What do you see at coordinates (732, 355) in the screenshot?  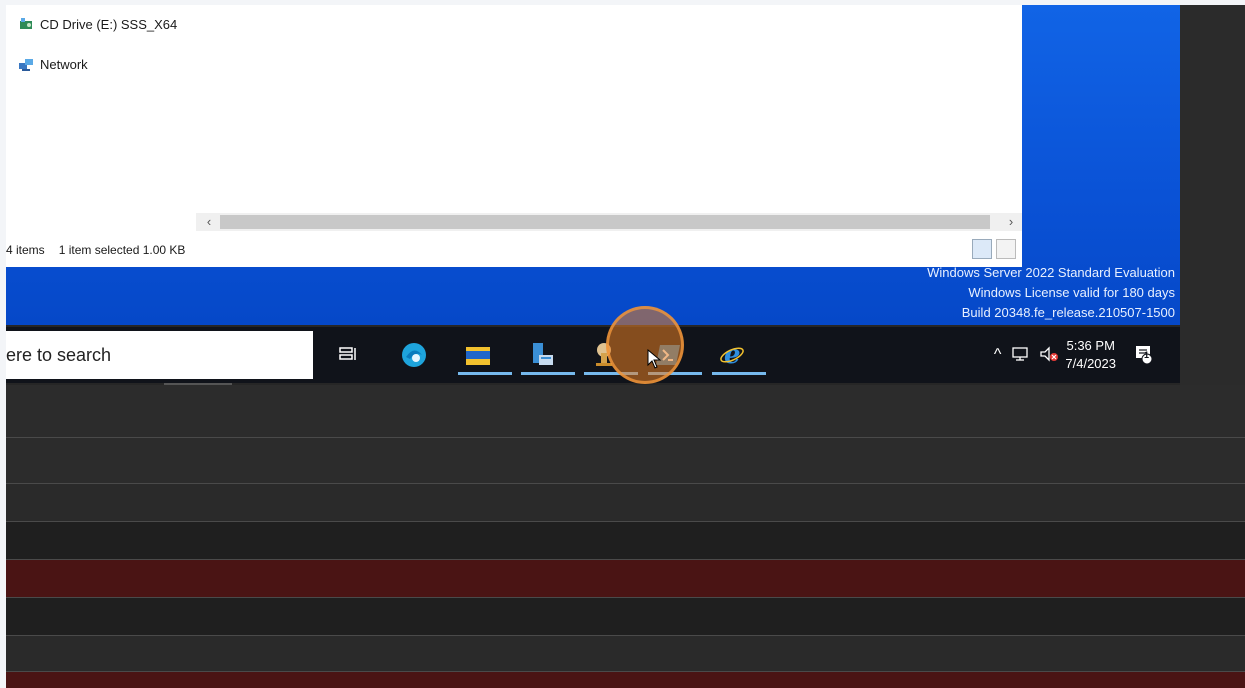 I see `svg-text: e` at bounding box center [732, 355].